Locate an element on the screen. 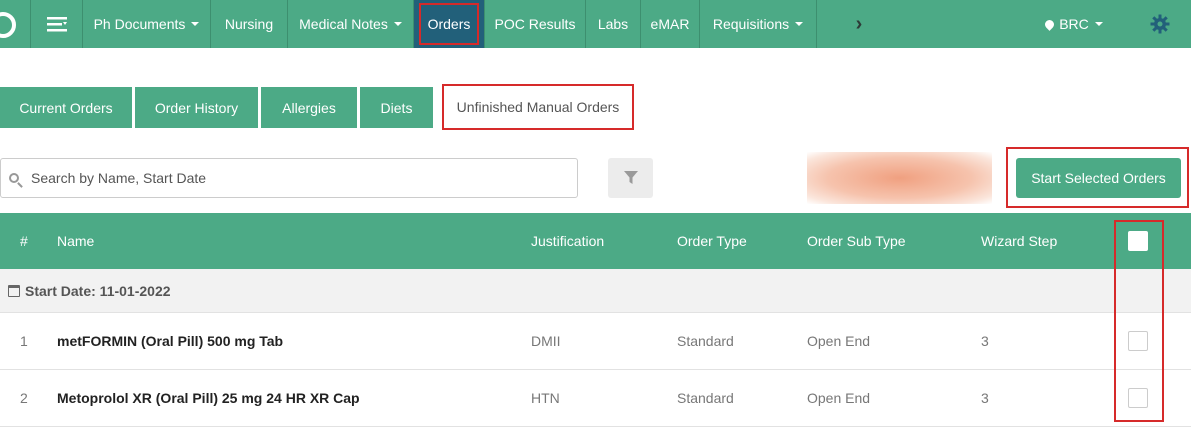 The image size is (1191, 429). gear-icon is located at coordinates (1160, 24).